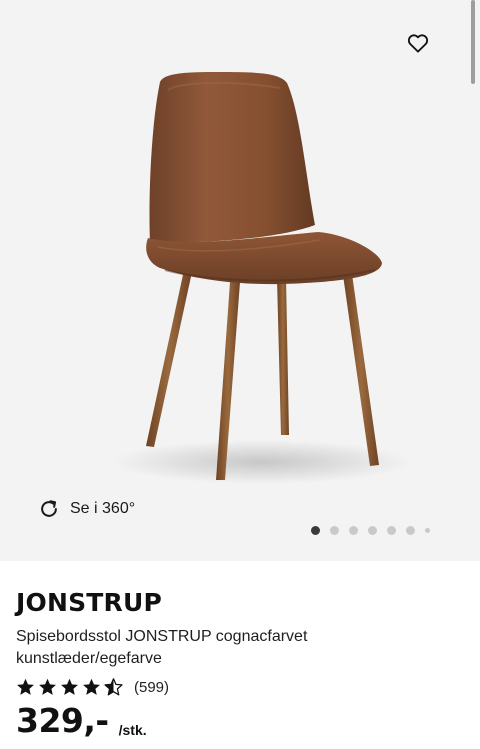  Describe the element at coordinates (49, 508) in the screenshot. I see `rotate-360-icon` at that location.